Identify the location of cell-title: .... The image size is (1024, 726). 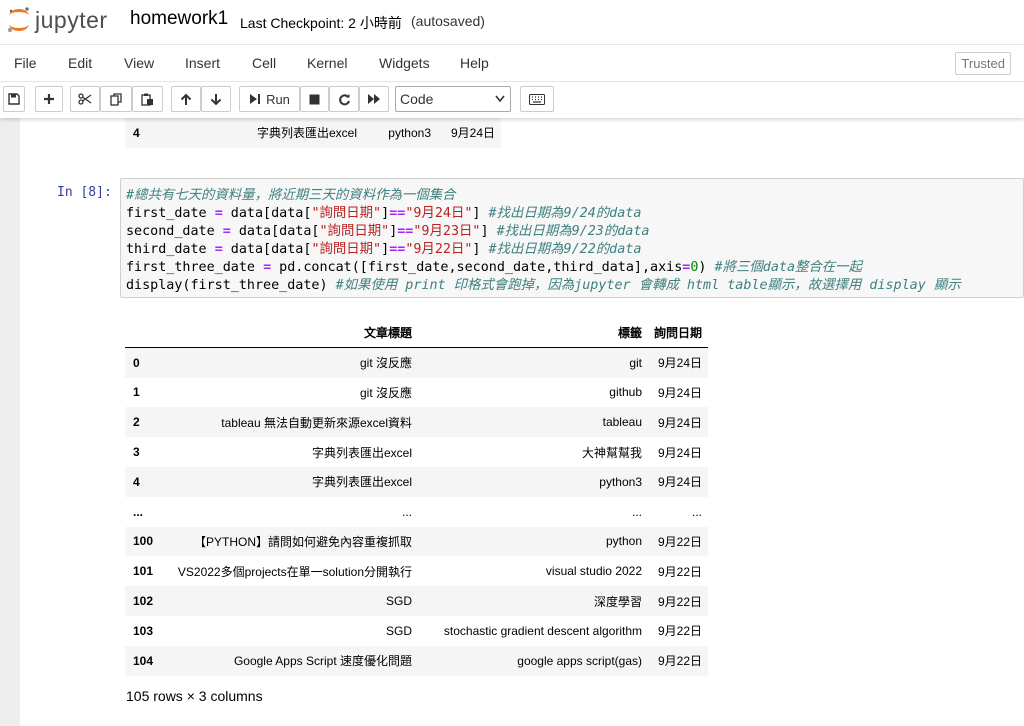
(406, 511).